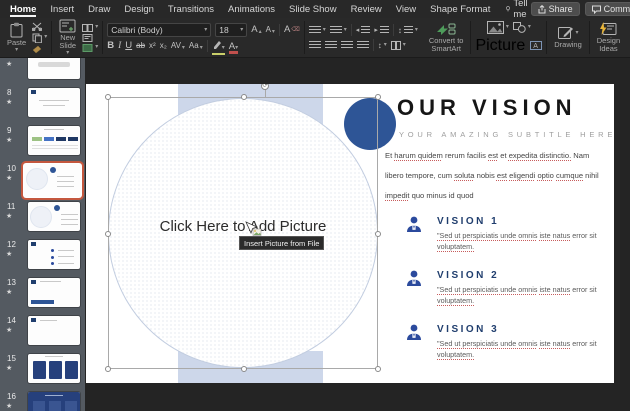  I want to click on design-ideas-button: Design Ideas, so click(608, 37).